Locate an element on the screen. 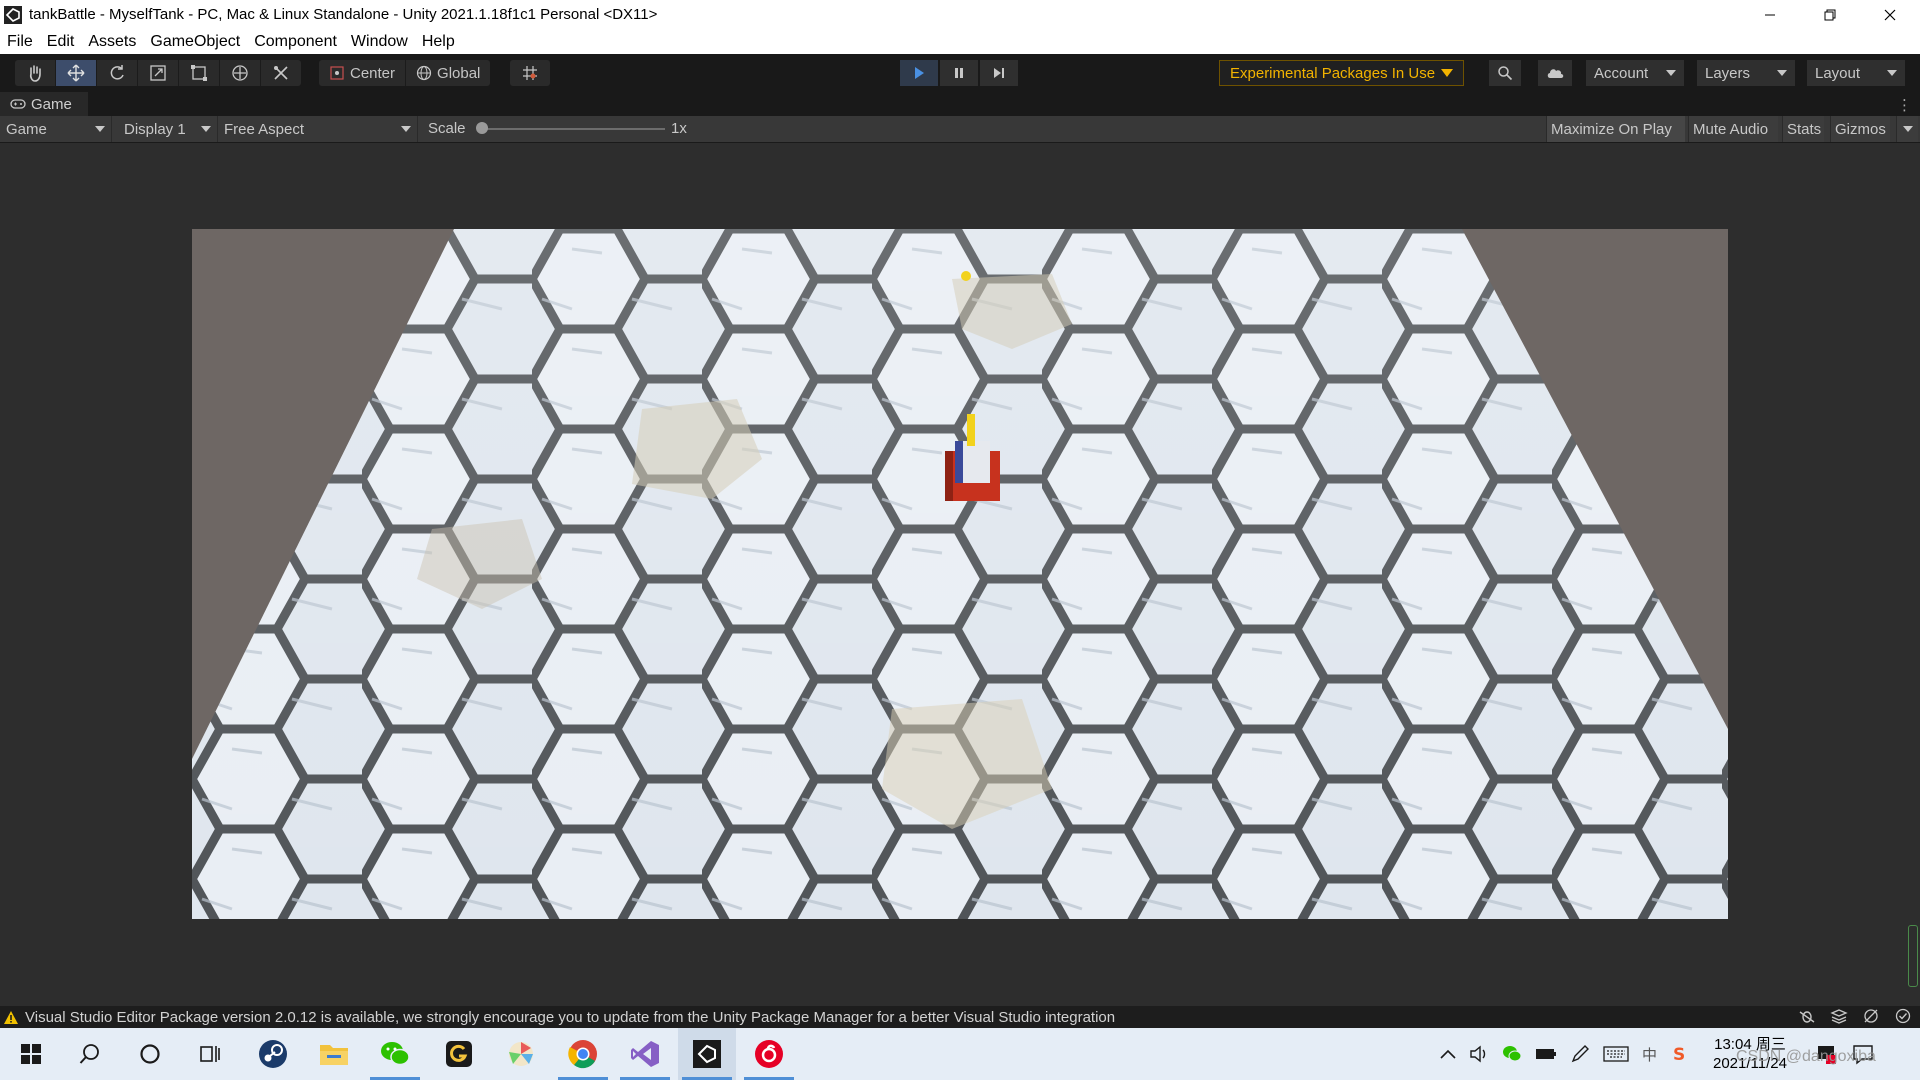 This screenshot has height=1080, width=1920. custom-tool-button is located at coordinates (281, 73).